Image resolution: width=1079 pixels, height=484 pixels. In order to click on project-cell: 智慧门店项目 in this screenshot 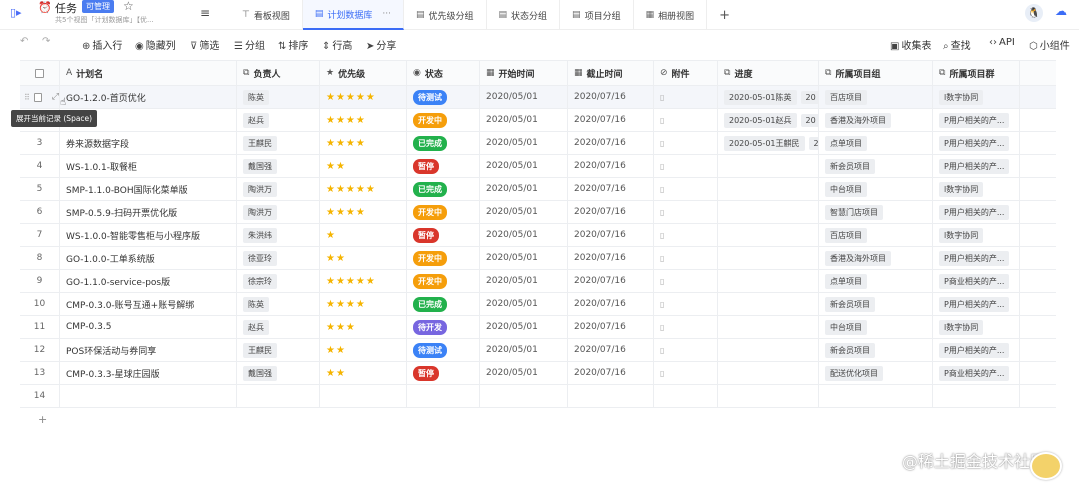, I will do `click(876, 212)`.